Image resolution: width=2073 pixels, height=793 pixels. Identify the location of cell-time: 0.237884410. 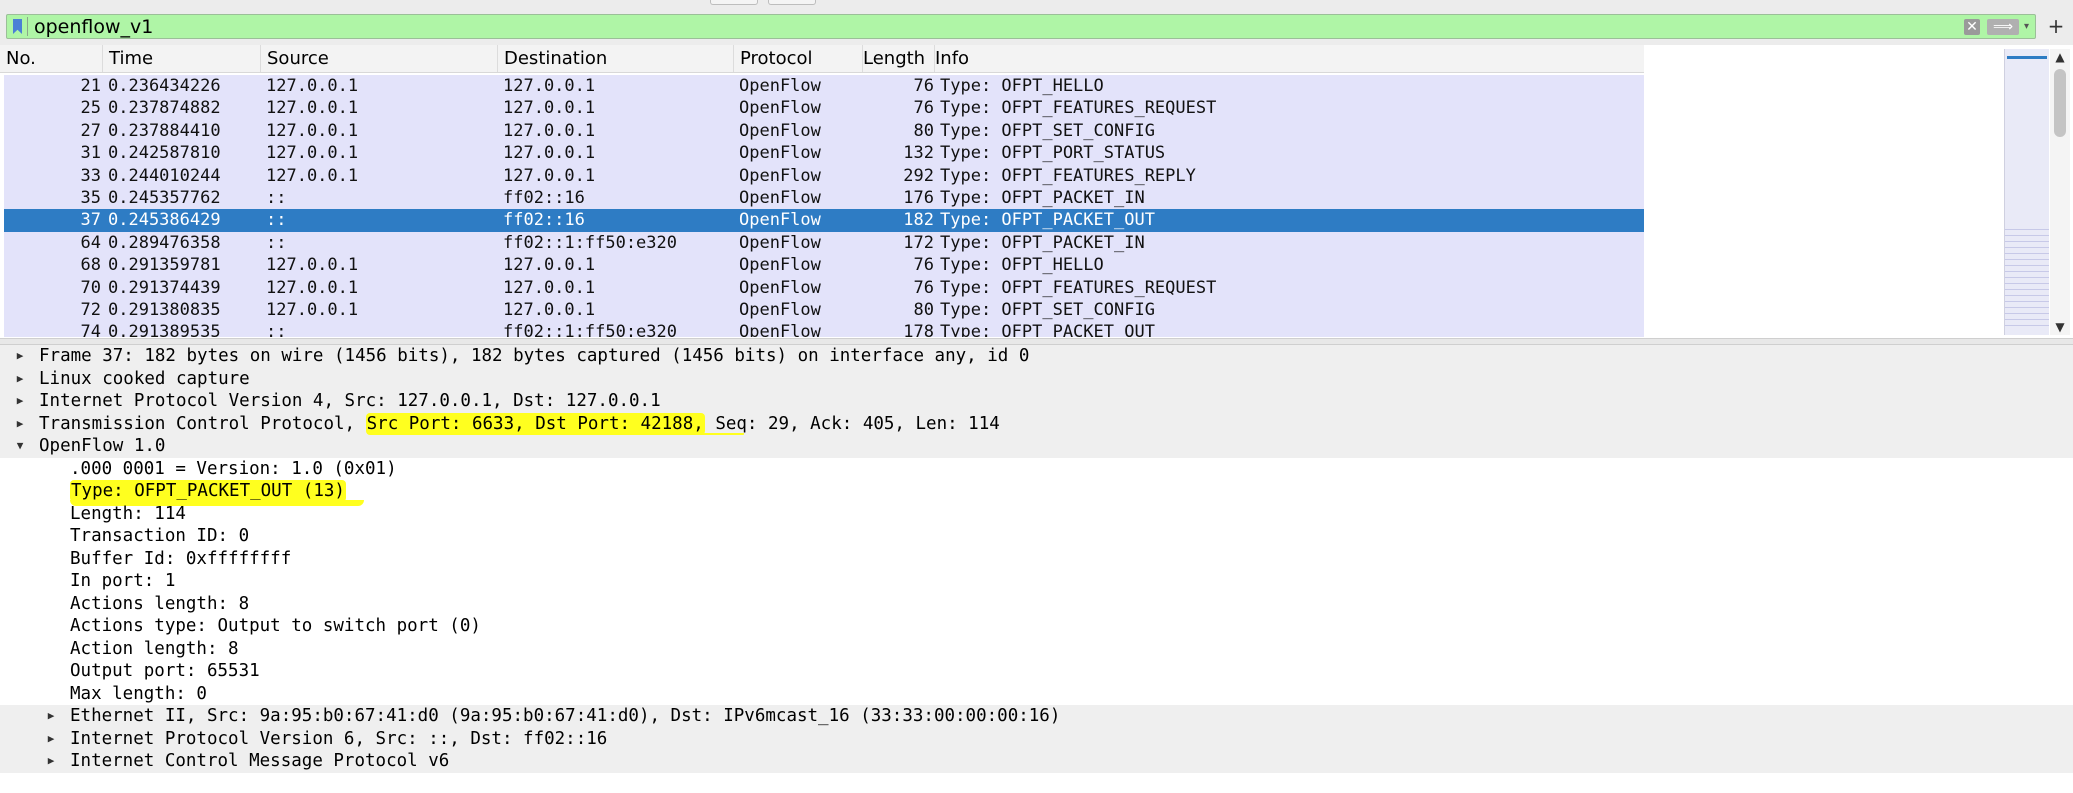
(164, 130).